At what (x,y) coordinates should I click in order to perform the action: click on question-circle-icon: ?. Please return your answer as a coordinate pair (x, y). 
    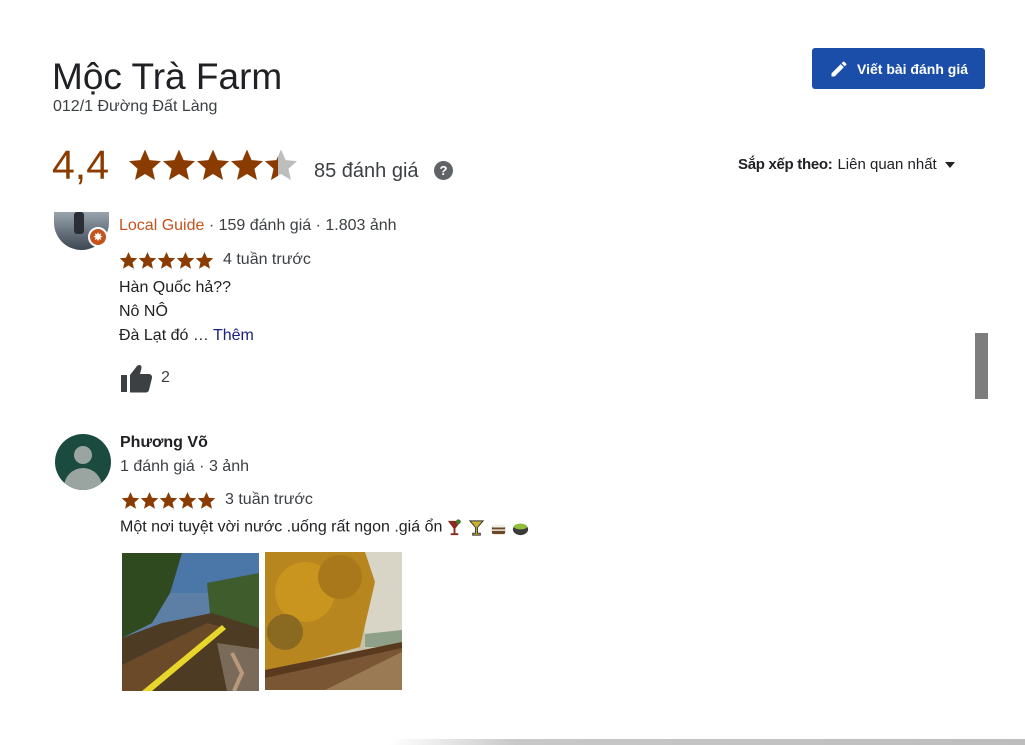
    Looking at the image, I should click on (443, 170).